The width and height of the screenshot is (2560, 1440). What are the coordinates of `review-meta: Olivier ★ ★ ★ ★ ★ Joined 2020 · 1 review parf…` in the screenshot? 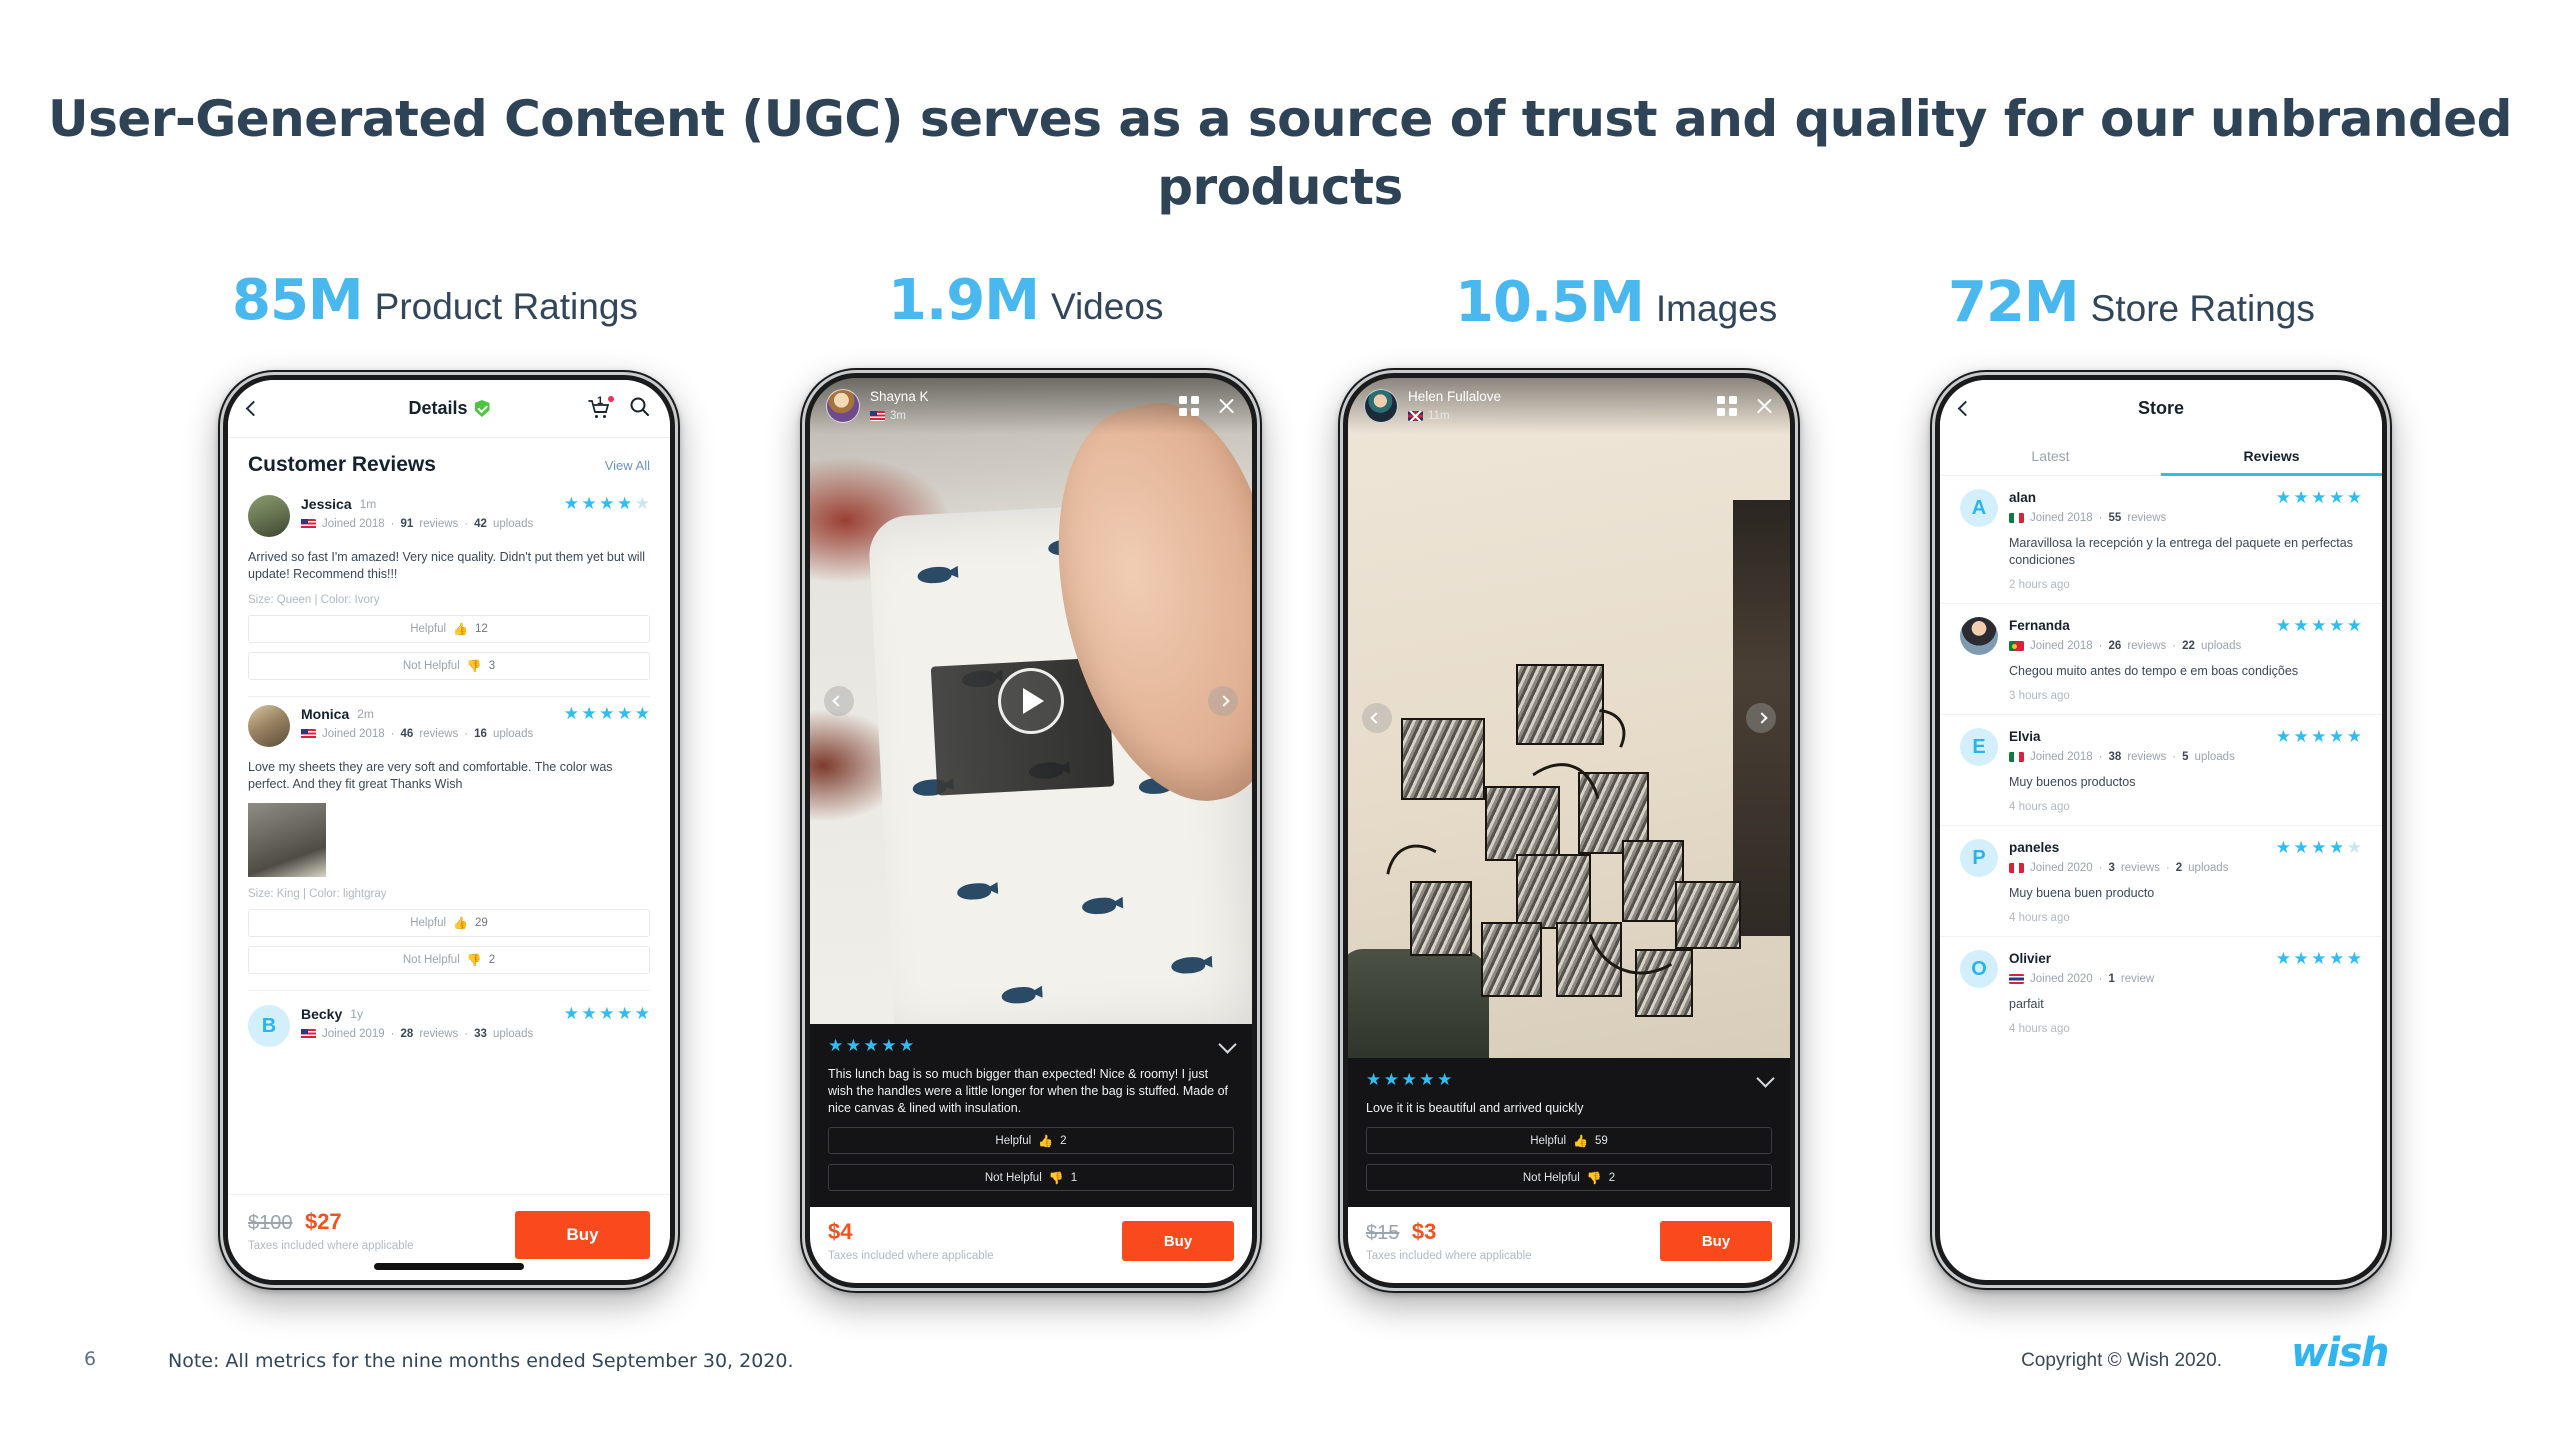 It's located at (2185, 992).